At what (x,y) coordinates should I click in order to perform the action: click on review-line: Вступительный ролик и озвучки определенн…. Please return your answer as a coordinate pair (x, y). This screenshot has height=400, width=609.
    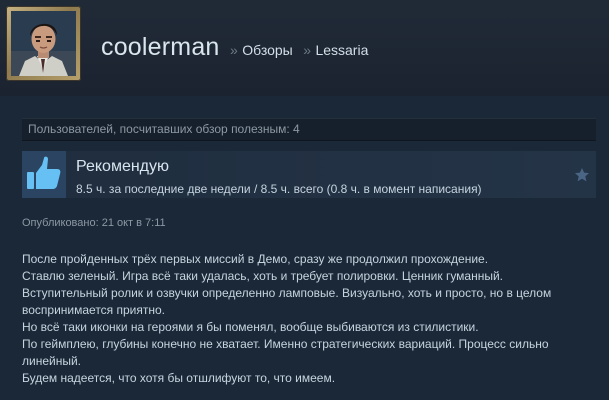
    Looking at the image, I should click on (287, 301).